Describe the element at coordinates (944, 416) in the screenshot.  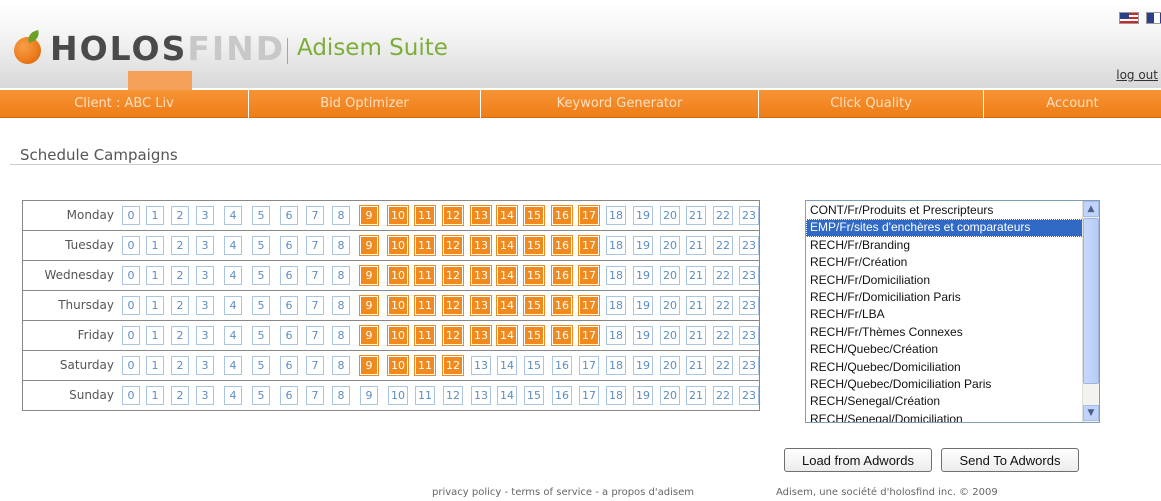
I see `campaign-option: RECH/Senegal/Domiciliation` at that location.